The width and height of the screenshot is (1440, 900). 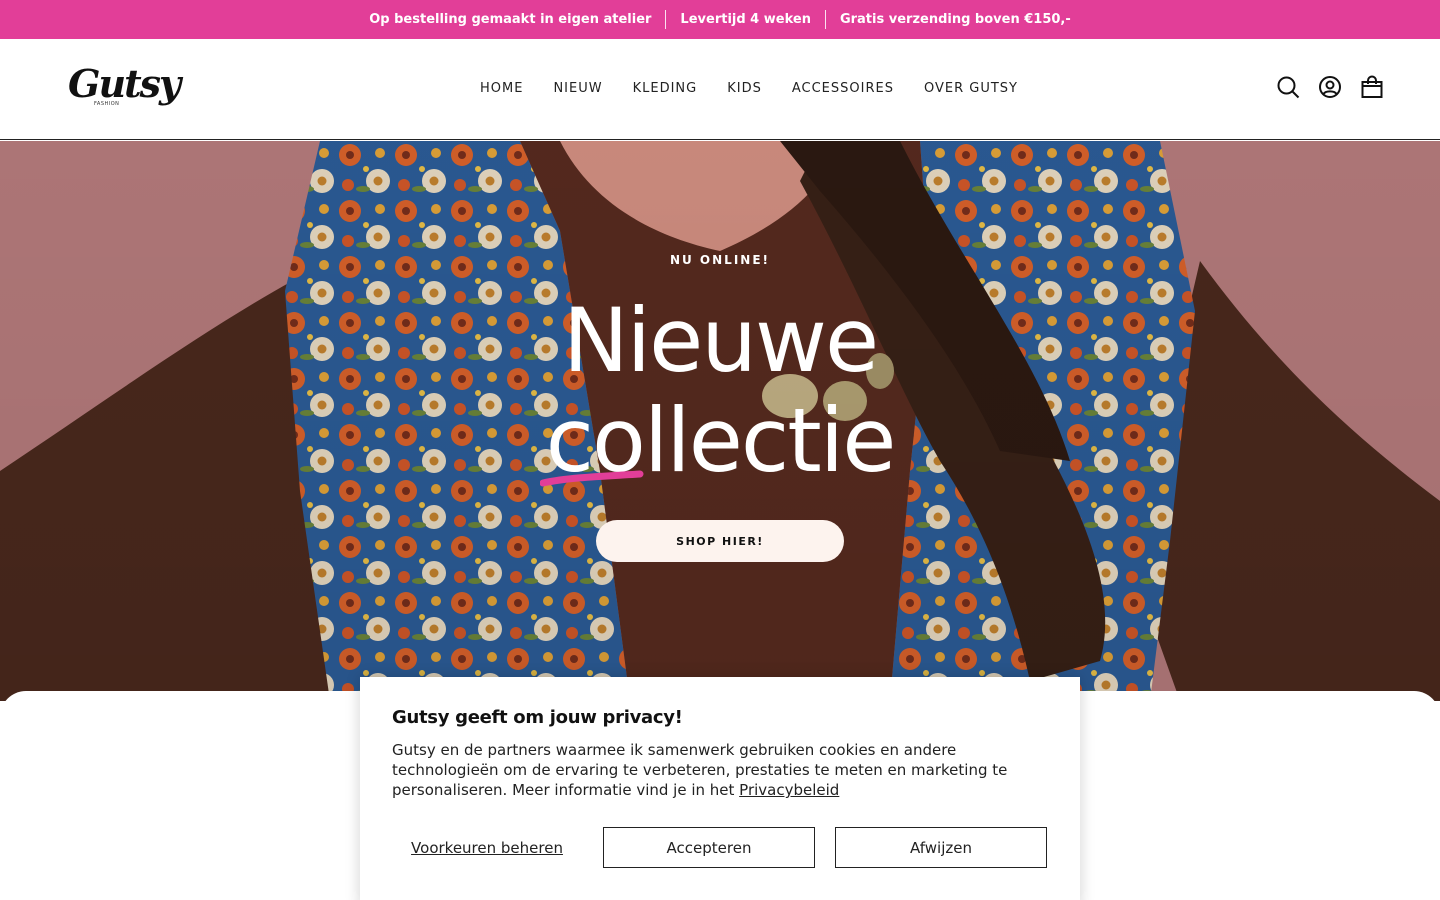 I want to click on nav-item-nieuw: NIEUW, so click(x=577, y=89).